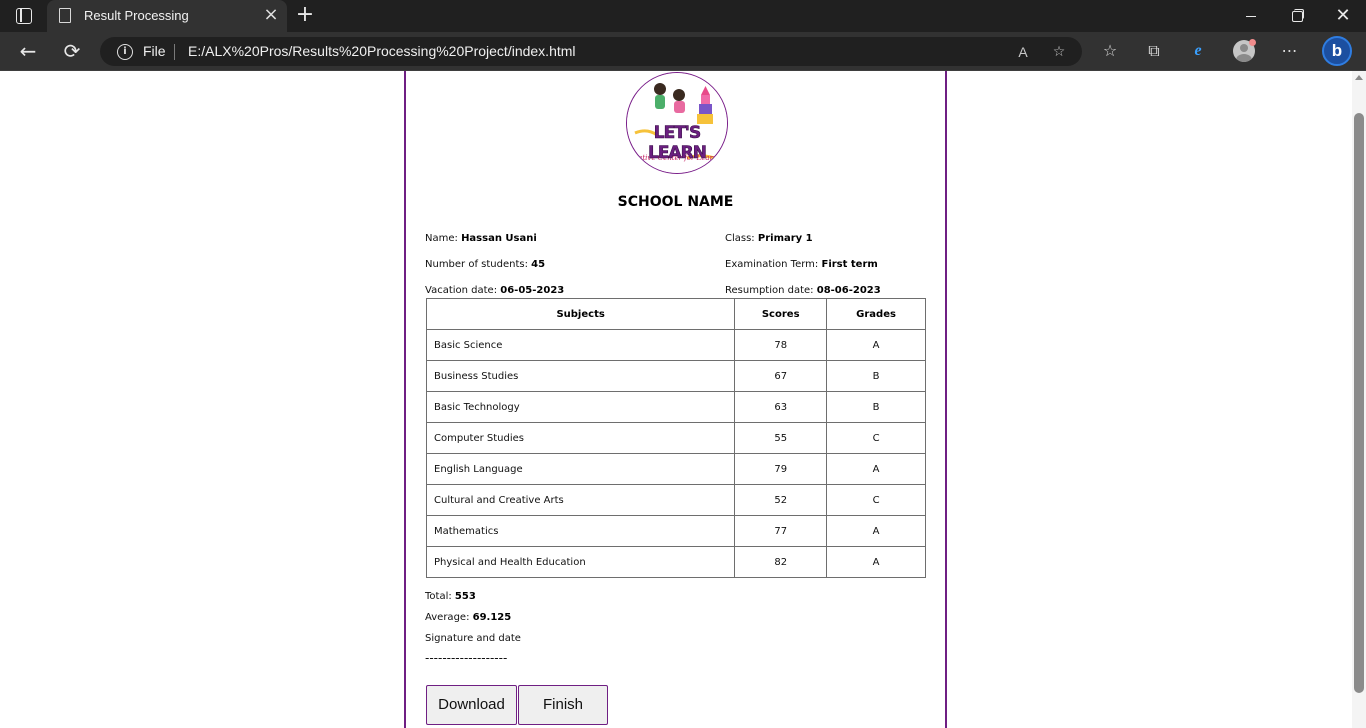 This screenshot has height=728, width=1366. Describe the element at coordinates (1154, 51) in the screenshot. I see `collections-icon: ⧉` at that location.